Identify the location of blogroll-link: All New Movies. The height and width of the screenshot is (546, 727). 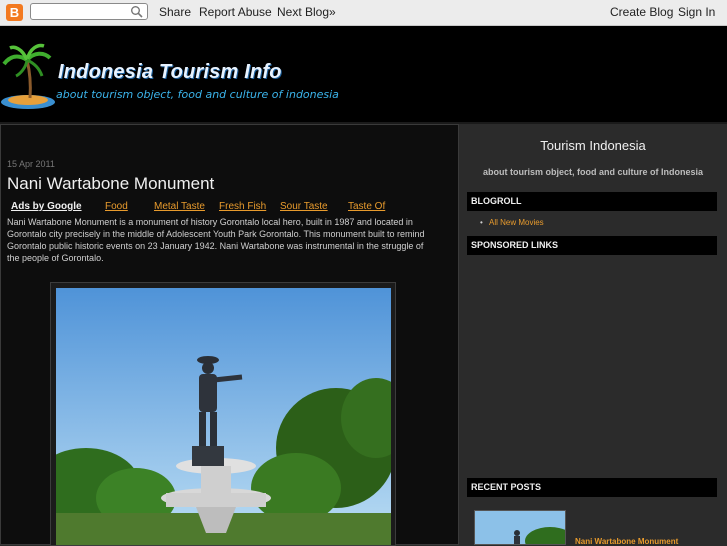
(512, 222).